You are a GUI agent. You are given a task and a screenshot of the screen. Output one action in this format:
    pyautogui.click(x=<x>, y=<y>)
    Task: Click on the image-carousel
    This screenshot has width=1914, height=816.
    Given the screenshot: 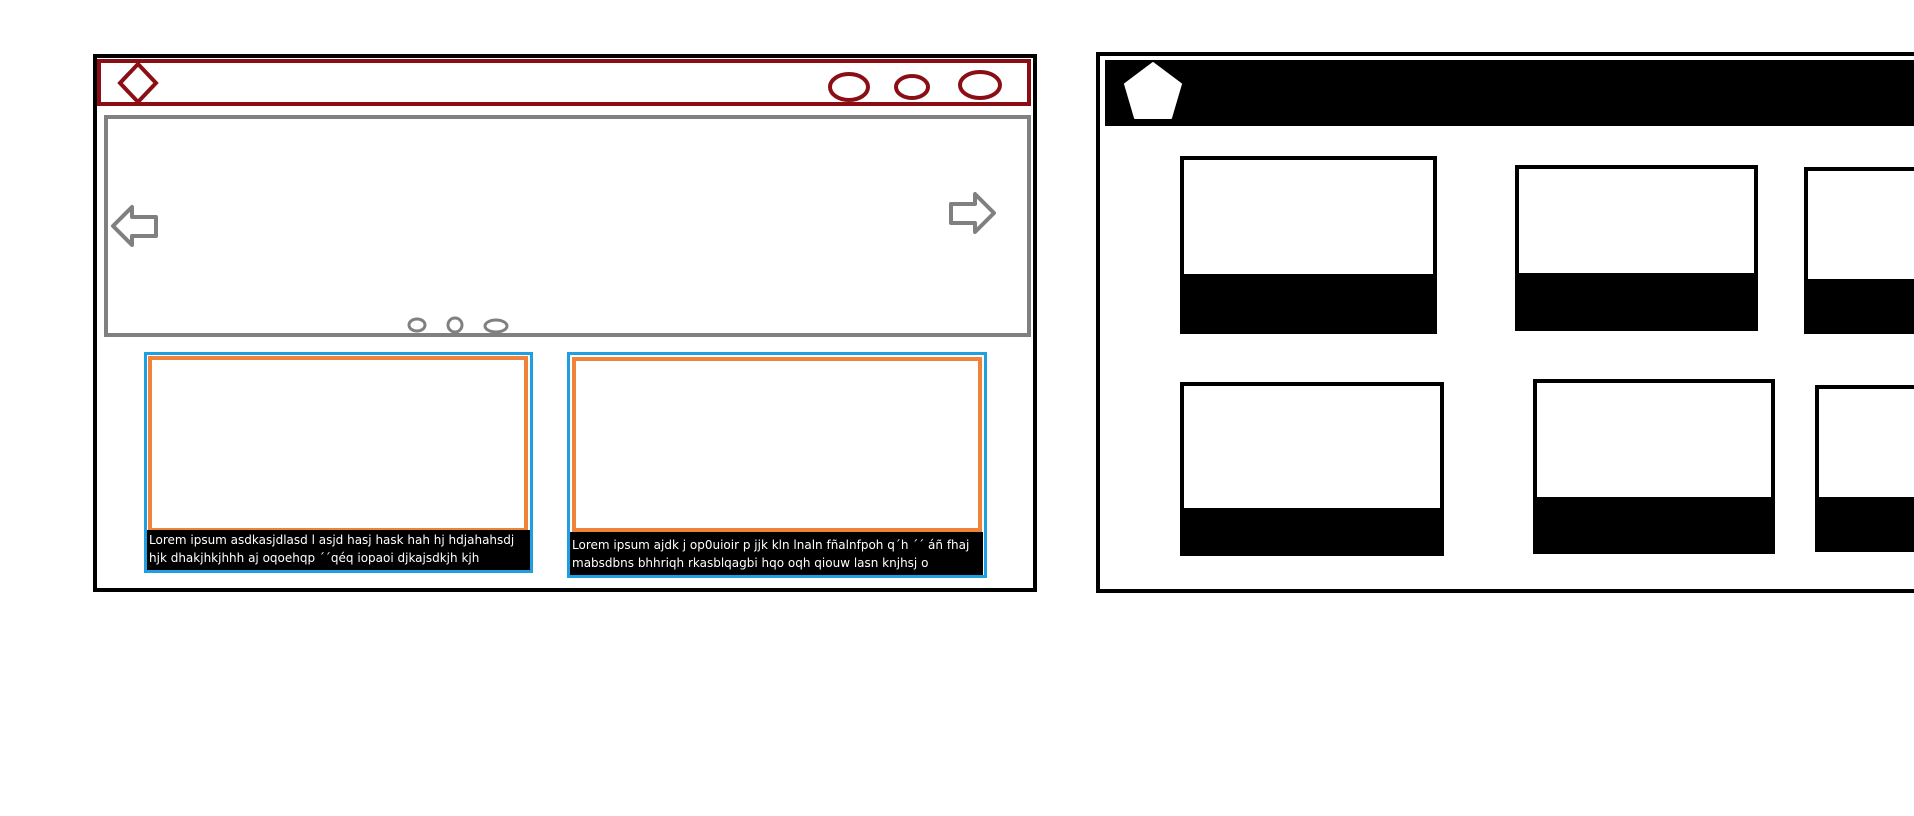 What is the action you would take?
    pyautogui.click(x=567, y=226)
    